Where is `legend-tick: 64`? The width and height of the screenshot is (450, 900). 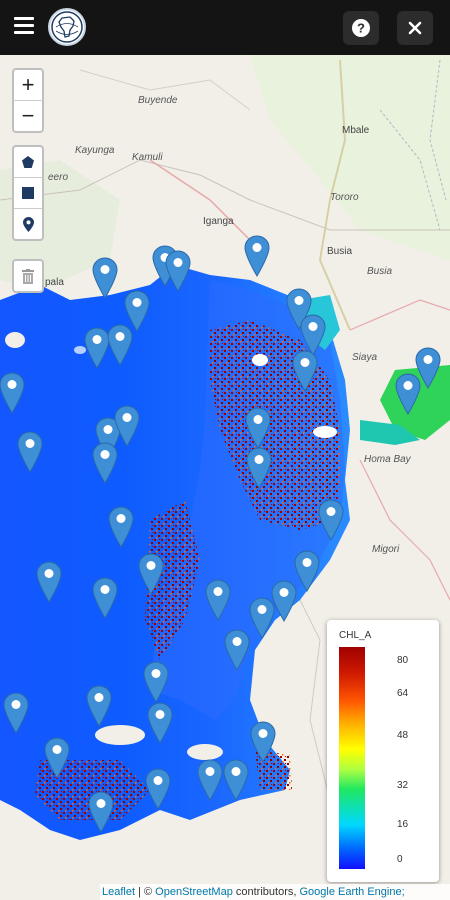
legend-tick: 64 is located at coordinates (403, 693).